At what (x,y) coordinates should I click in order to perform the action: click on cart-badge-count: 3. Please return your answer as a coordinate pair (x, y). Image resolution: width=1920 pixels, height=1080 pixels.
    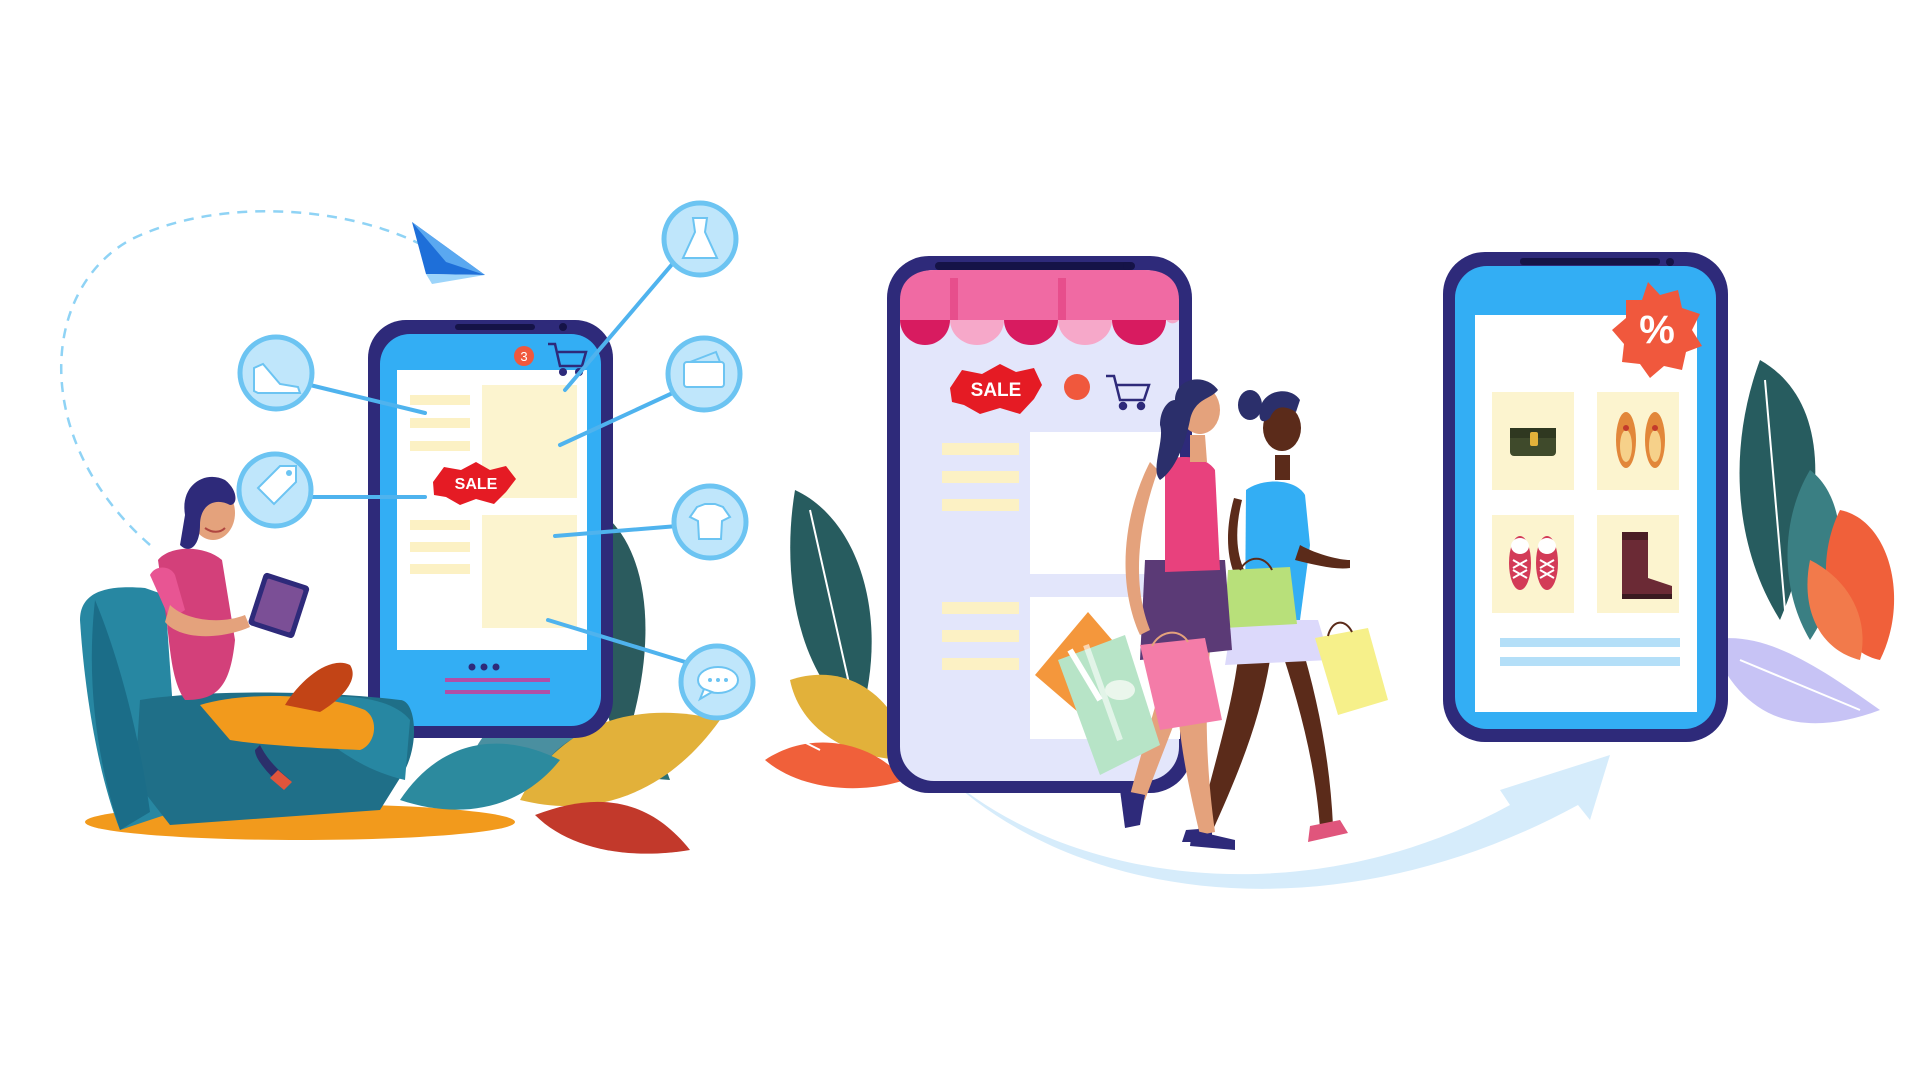
    Looking at the image, I should click on (523, 356).